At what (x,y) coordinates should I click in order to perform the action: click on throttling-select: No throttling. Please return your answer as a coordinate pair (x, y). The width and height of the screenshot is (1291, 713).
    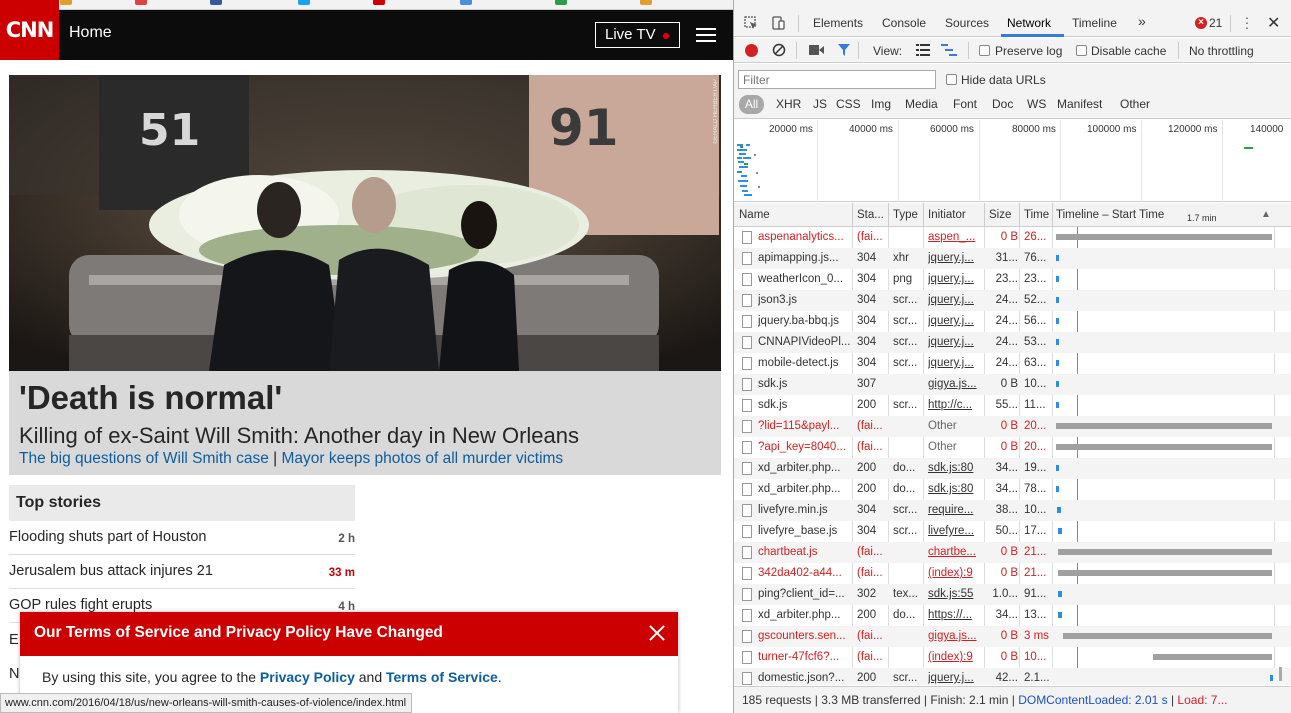
    Looking at the image, I should click on (1221, 51).